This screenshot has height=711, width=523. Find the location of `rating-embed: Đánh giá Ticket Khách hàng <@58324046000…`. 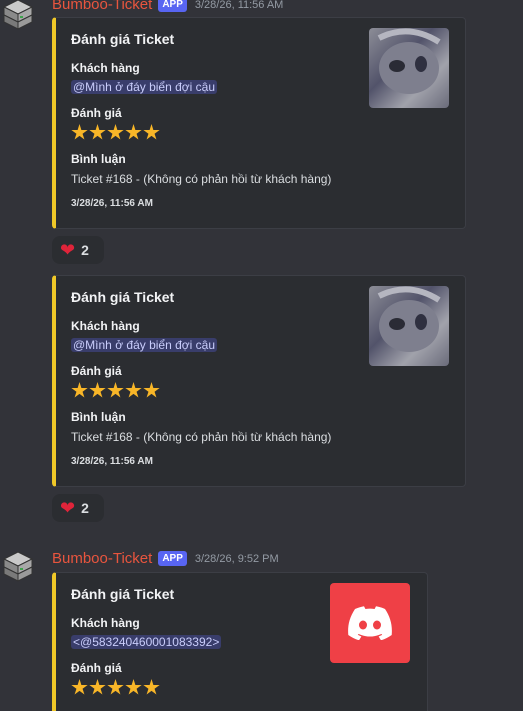

rating-embed: Đánh giá Ticket Khách hàng <@58324046000… is located at coordinates (240, 641).